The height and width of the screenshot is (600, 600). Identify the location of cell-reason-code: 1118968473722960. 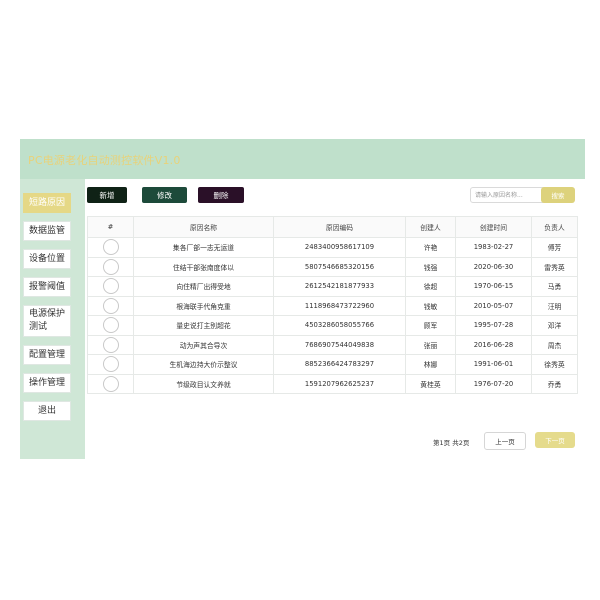
(339, 306).